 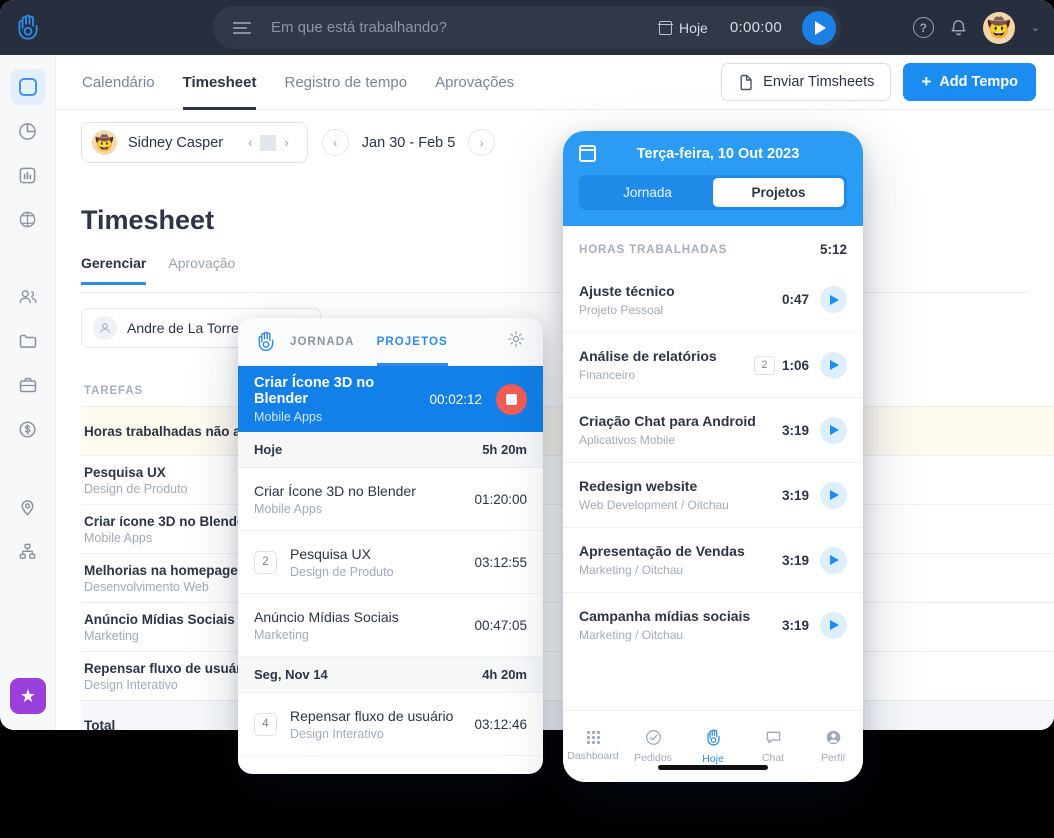 I want to click on sidebar-item-insights, so click(x=28, y=219).